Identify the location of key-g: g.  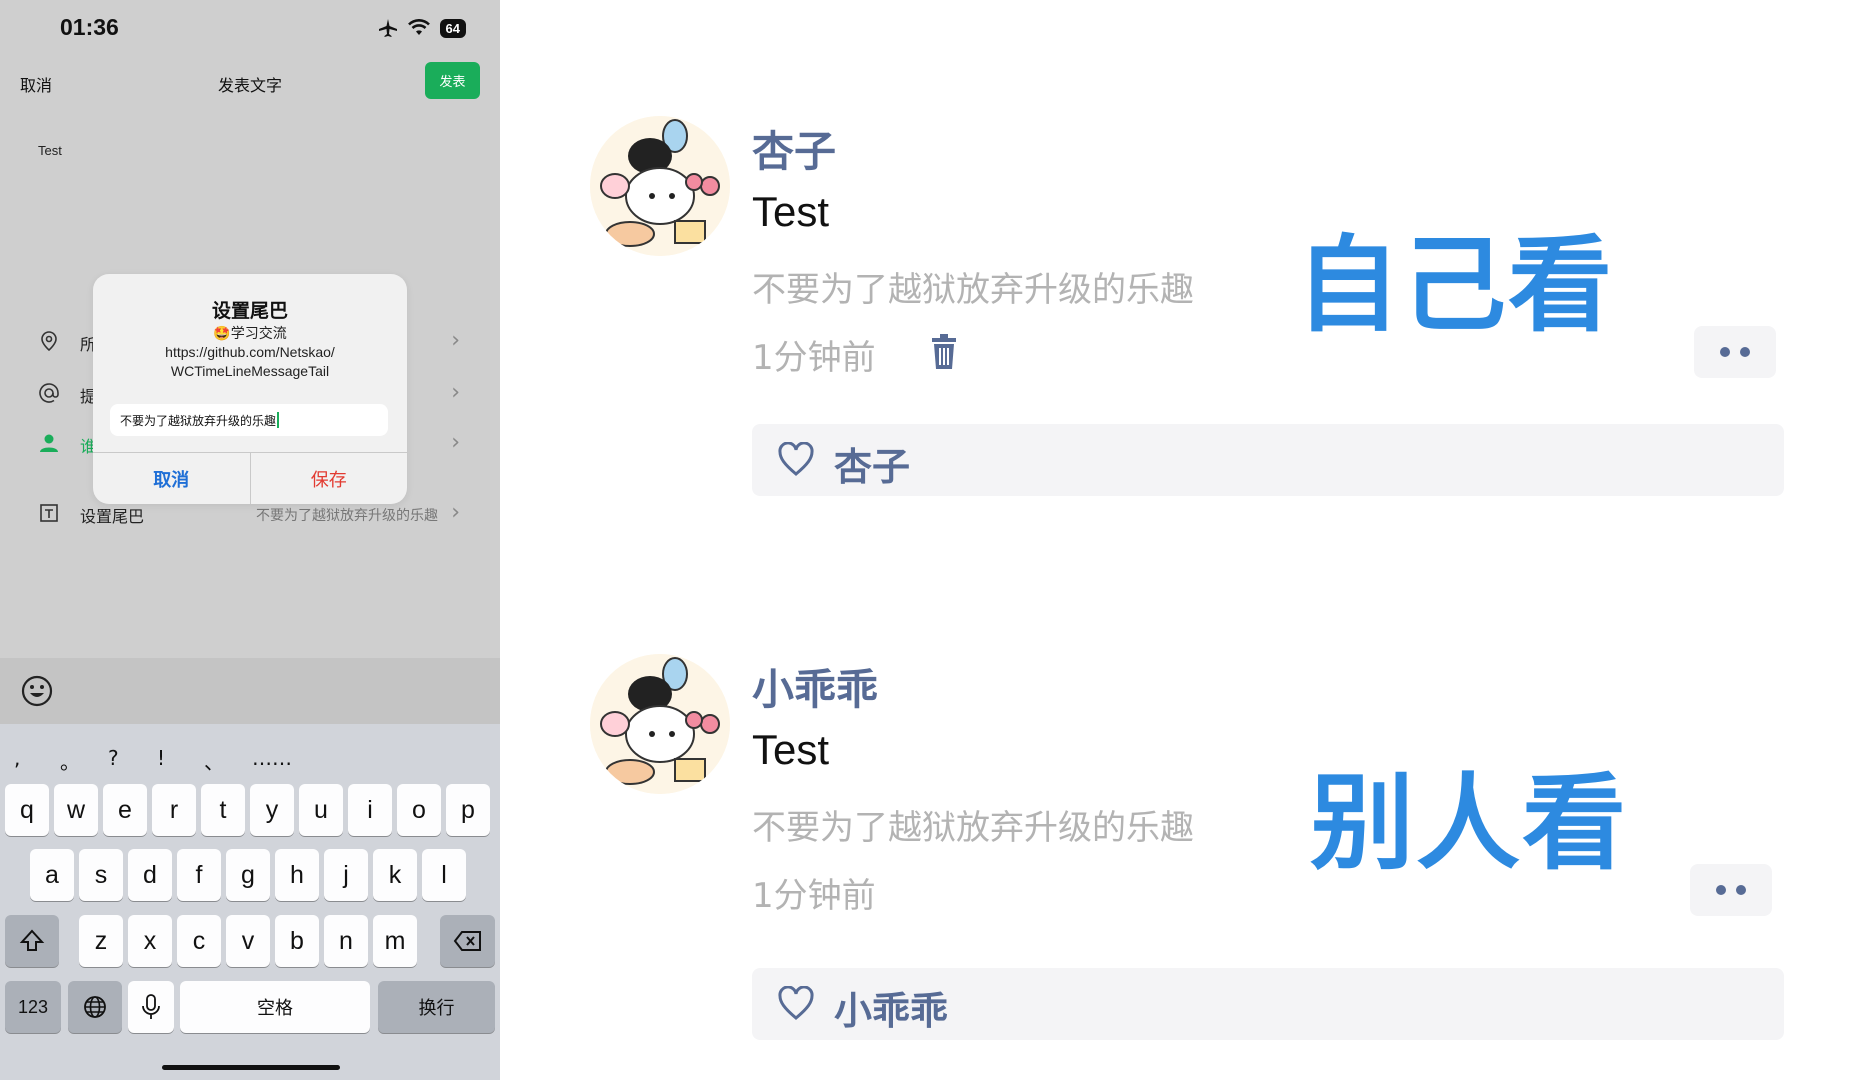
(248, 875).